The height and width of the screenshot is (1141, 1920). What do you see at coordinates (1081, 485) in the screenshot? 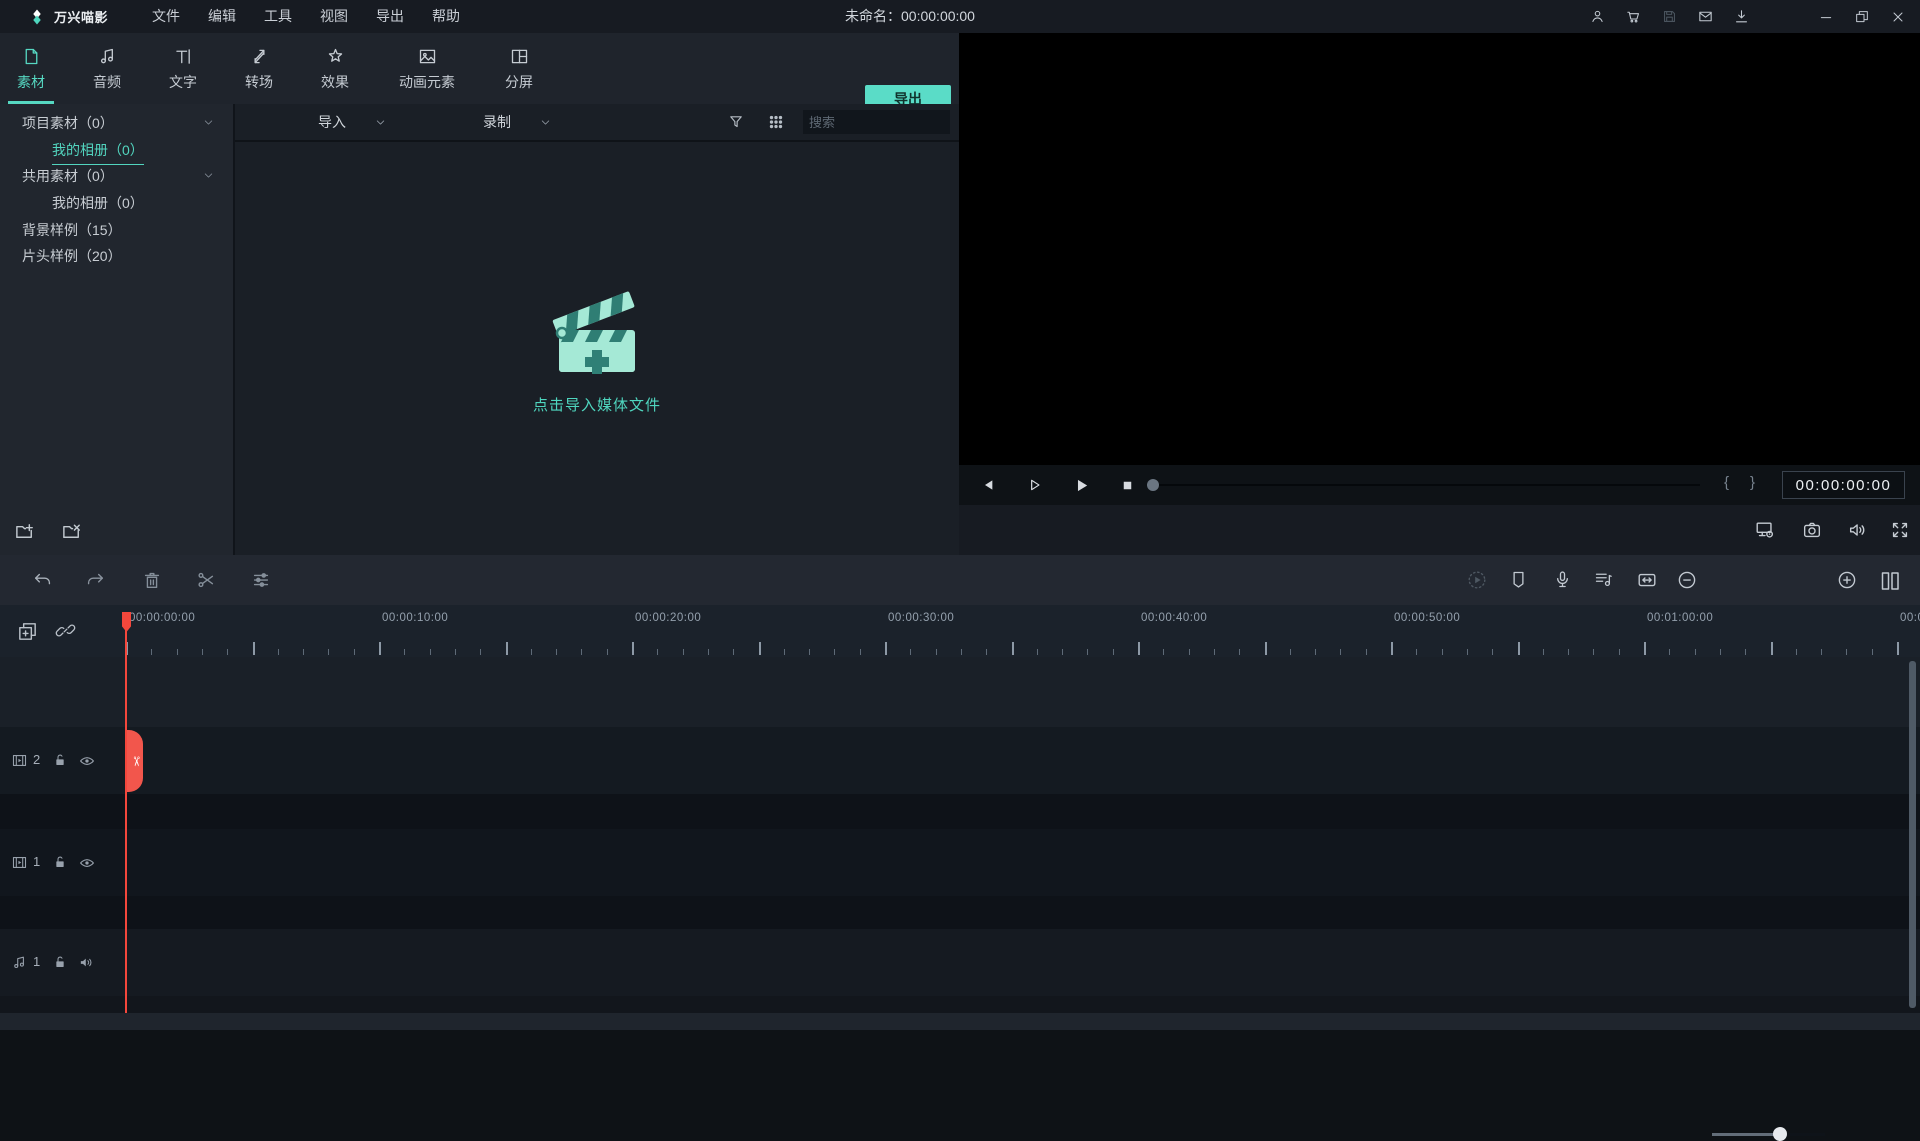
I see `play-button` at bounding box center [1081, 485].